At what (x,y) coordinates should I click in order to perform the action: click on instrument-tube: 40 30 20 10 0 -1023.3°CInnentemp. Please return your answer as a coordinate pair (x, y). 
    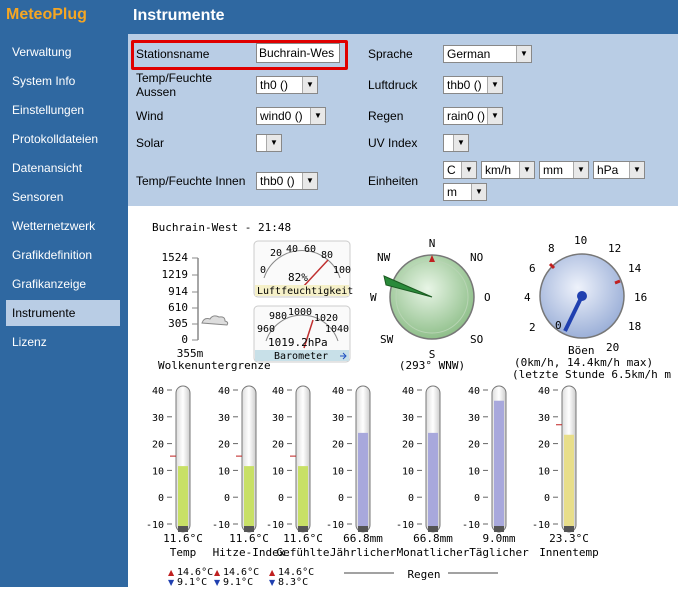
    Looking at the image, I should click on (565, 472).